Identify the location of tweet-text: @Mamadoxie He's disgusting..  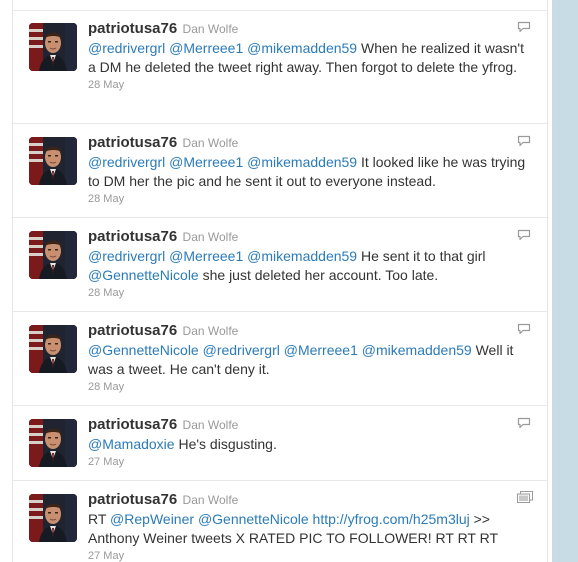
(310, 444).